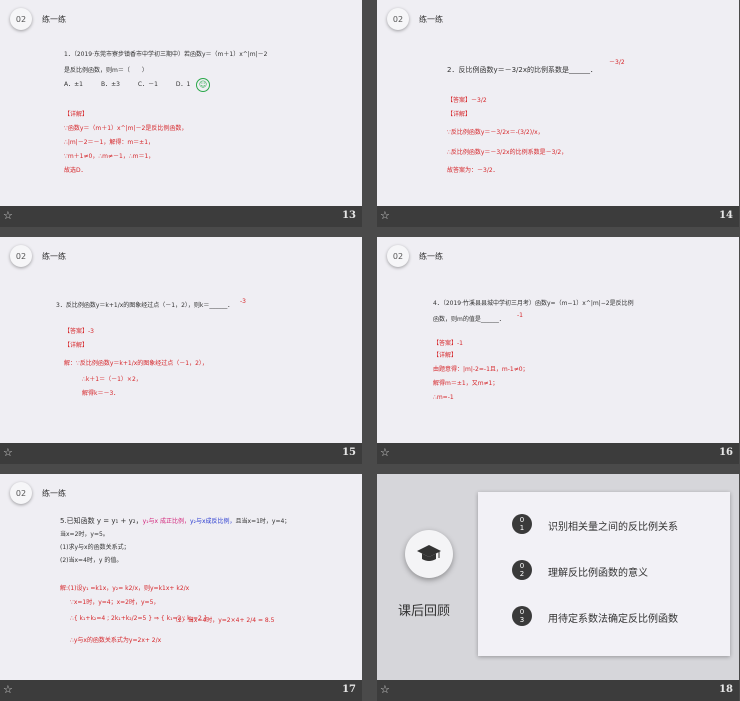 The height and width of the screenshot is (701, 740). What do you see at coordinates (424, 611) in the screenshot?
I see `review-title: 课后回顾` at bounding box center [424, 611].